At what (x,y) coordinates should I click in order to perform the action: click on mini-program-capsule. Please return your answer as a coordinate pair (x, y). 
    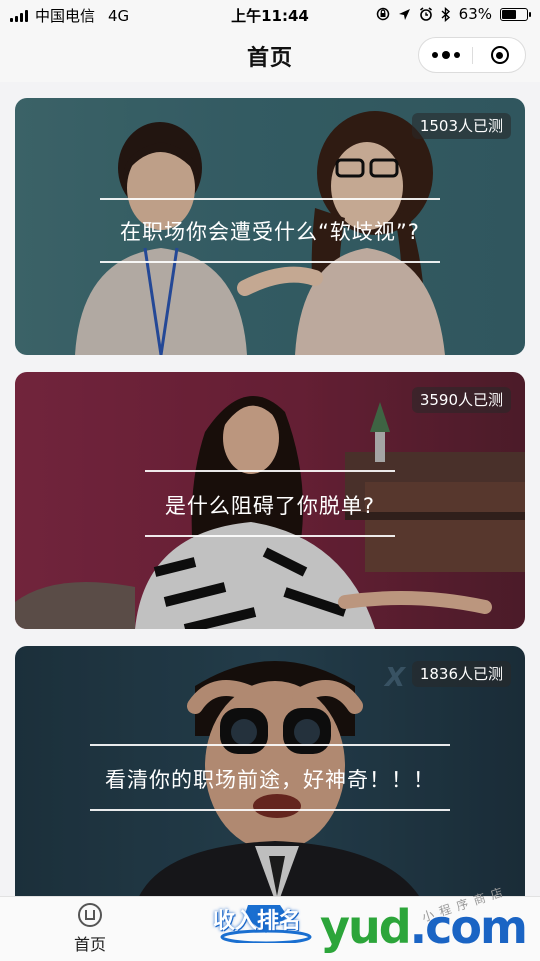
    Looking at the image, I should click on (472, 55).